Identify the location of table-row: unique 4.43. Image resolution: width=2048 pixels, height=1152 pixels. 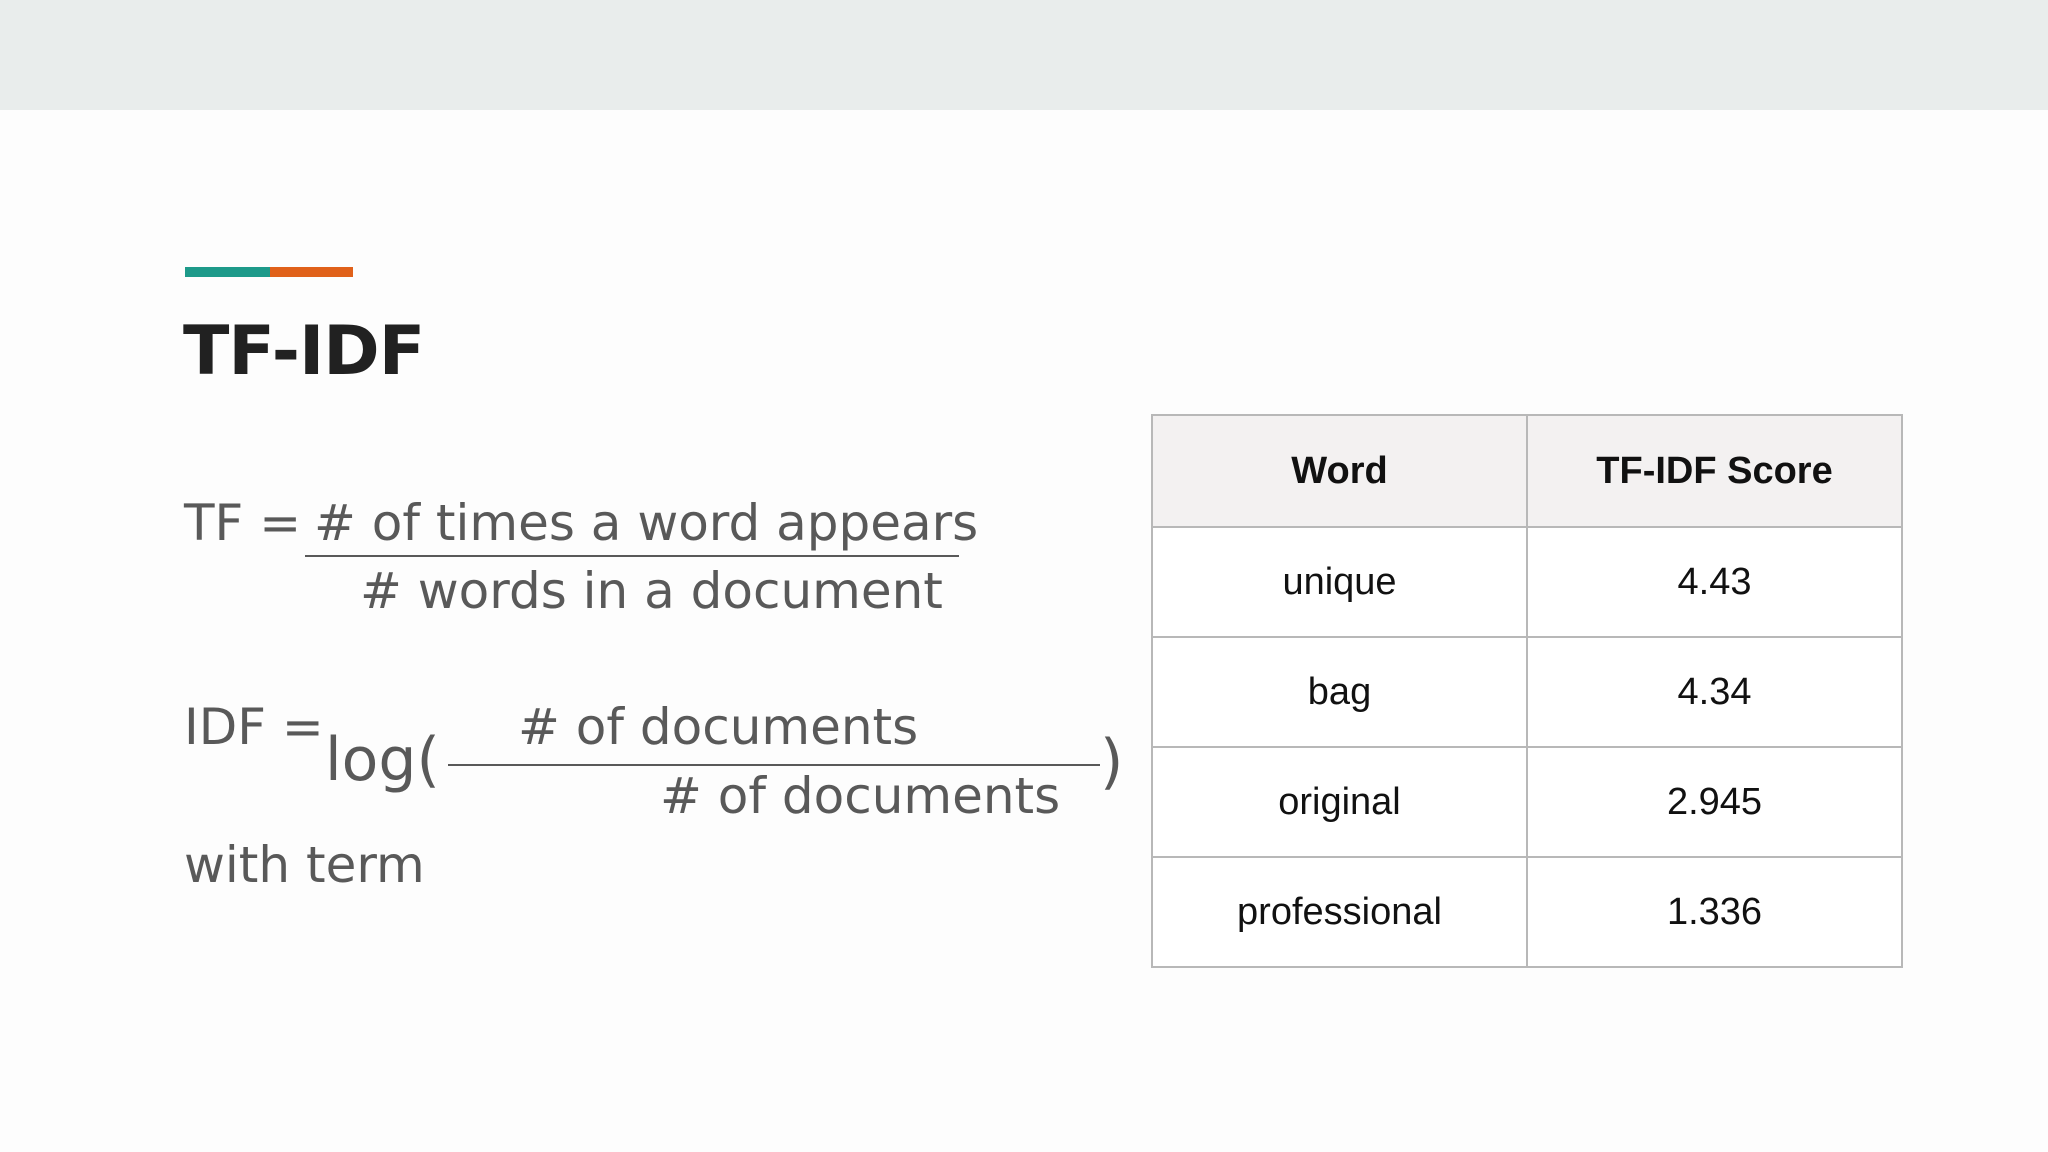
(1527, 582).